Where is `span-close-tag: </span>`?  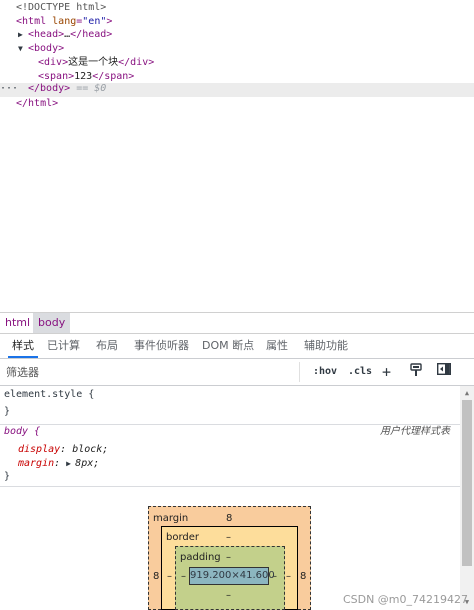 span-close-tag: </span> is located at coordinates (113, 76).